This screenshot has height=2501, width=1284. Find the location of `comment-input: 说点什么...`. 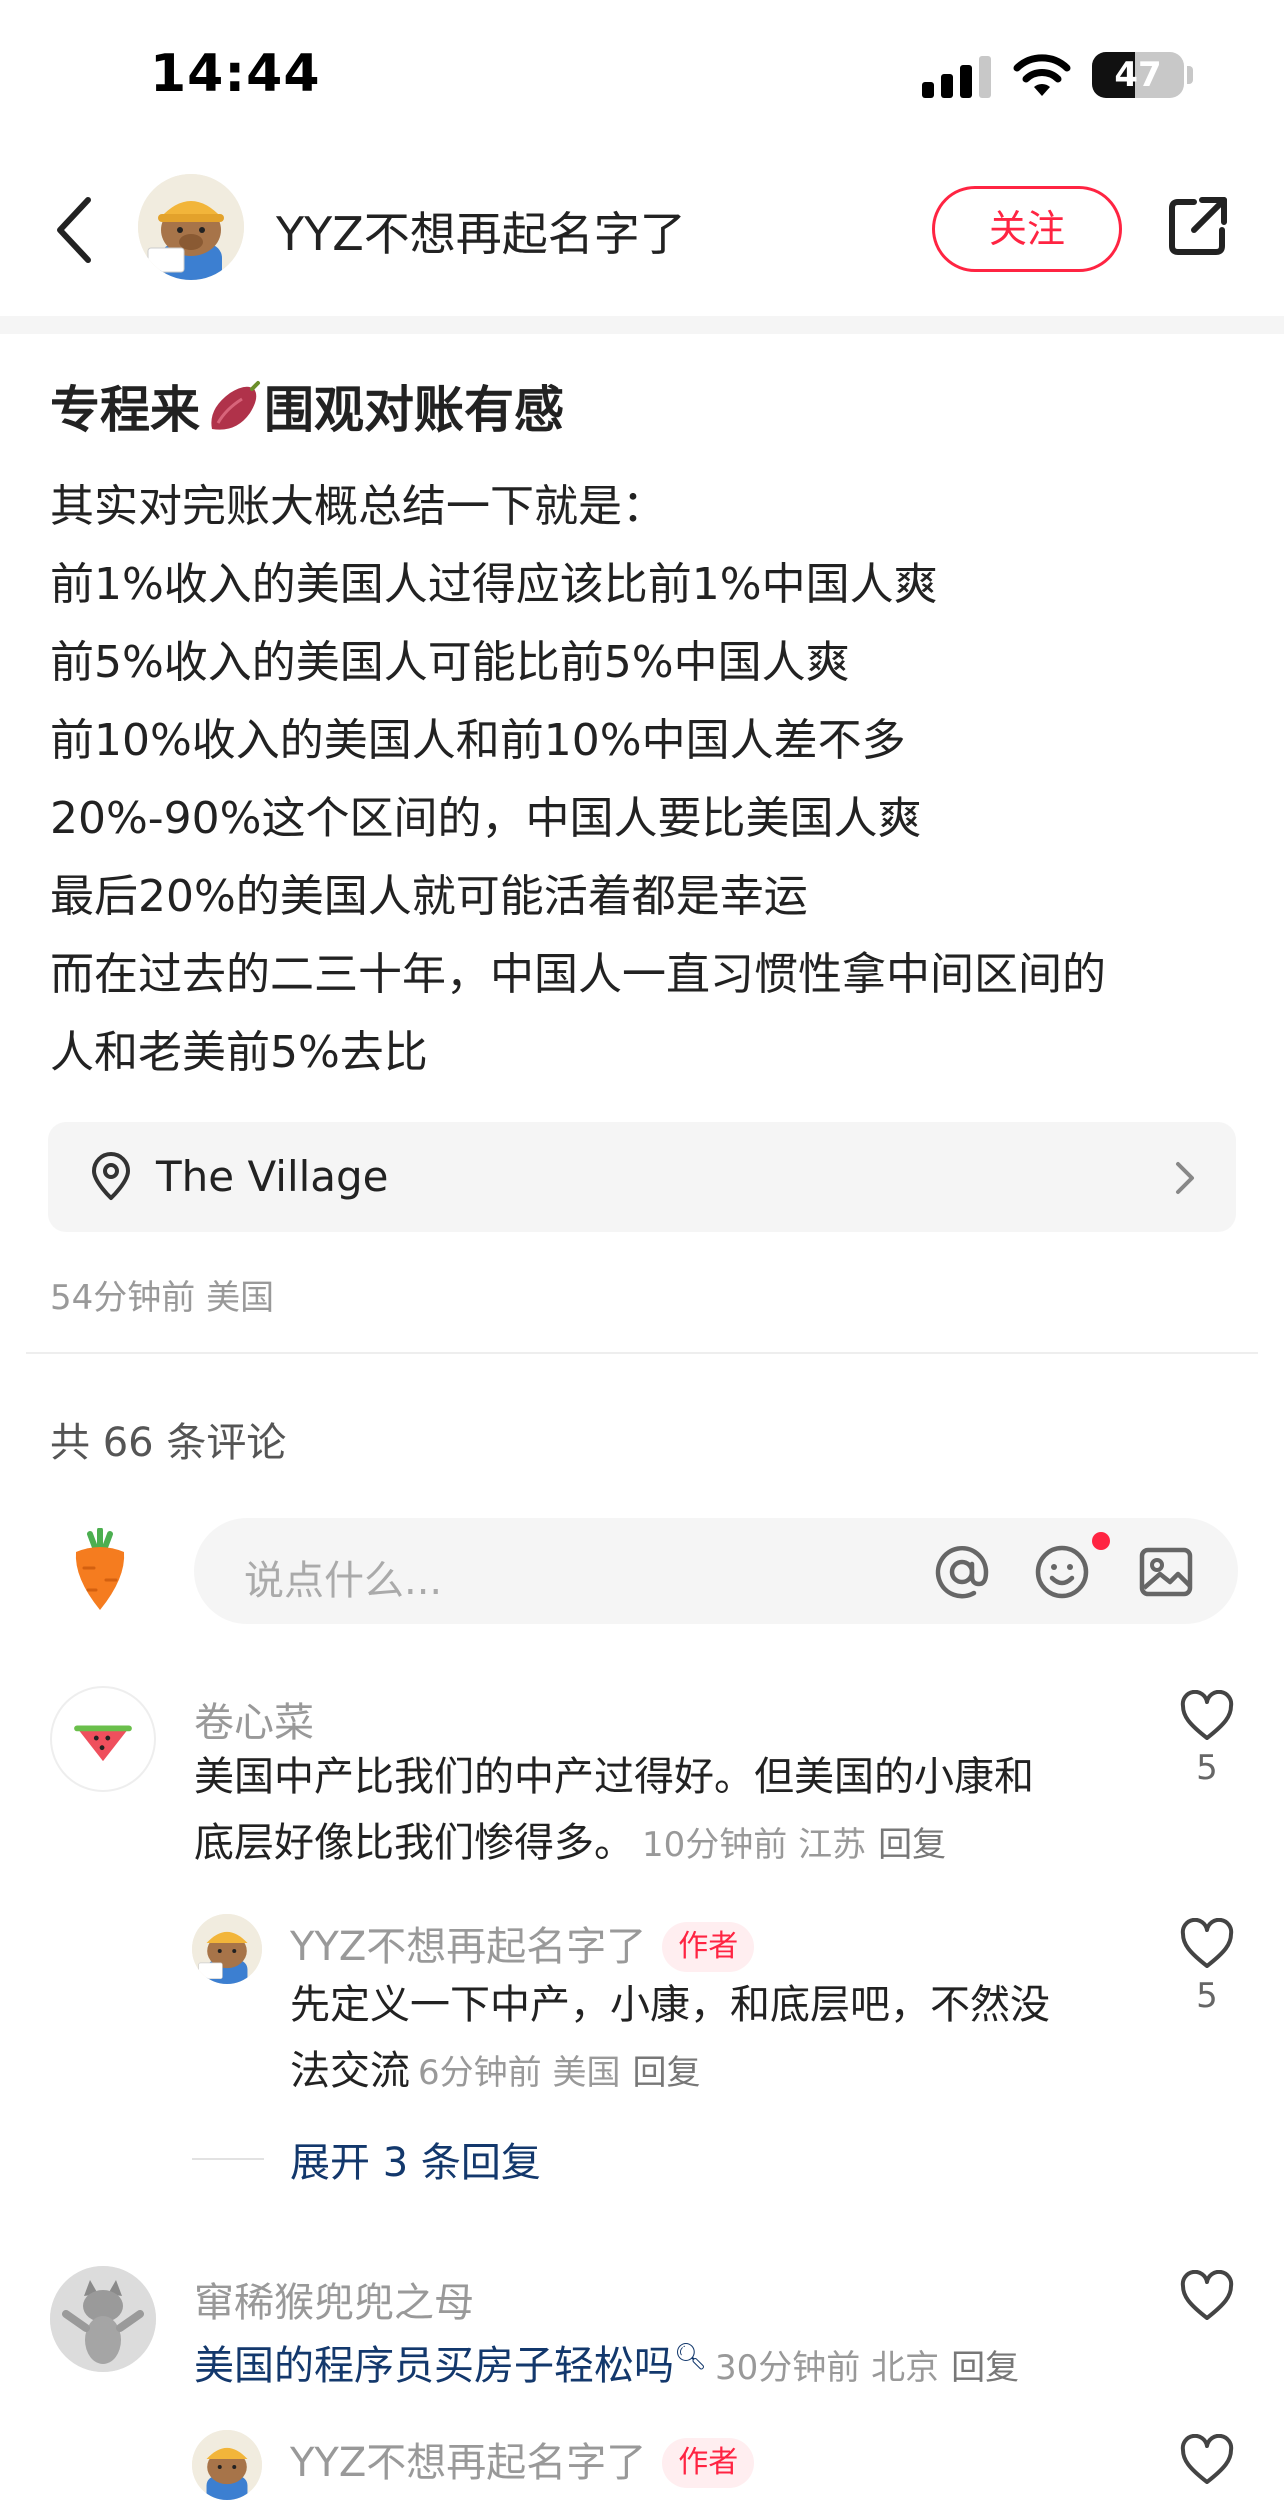

comment-input: 说点什么... is located at coordinates (716, 1571).